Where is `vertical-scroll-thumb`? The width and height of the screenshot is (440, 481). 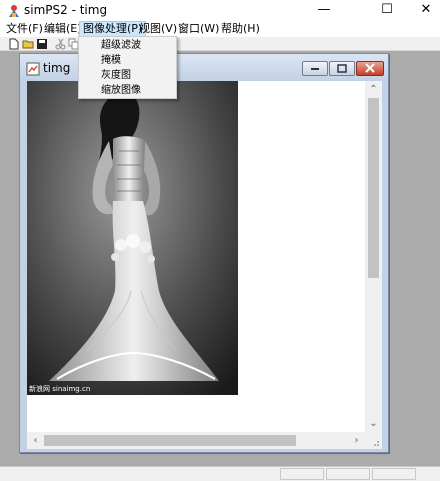
vertical-scroll-thumb is located at coordinates (373, 188).